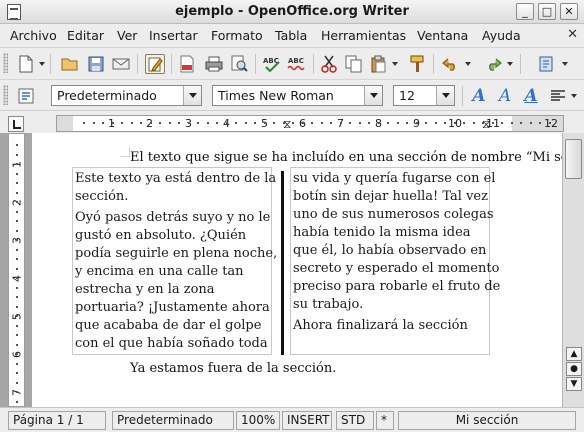 The height and width of the screenshot is (432, 584). I want to click on menu-ayuda: Ayuda, so click(501, 35).